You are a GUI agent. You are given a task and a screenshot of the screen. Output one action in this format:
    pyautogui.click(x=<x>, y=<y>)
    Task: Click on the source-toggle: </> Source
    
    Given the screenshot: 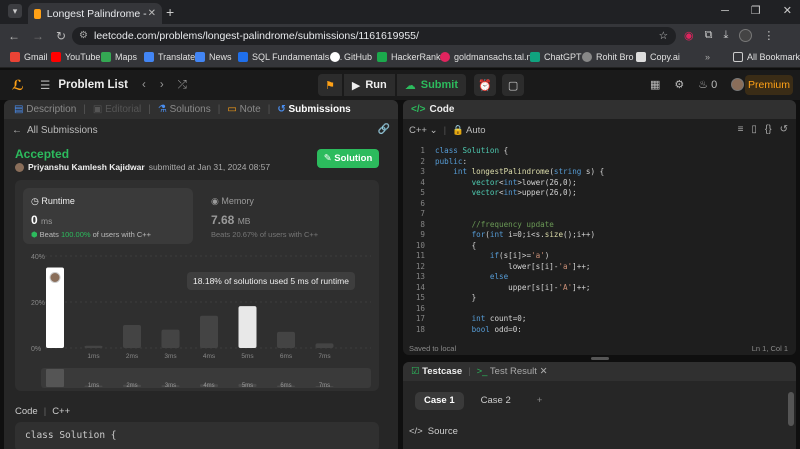 What is the action you would take?
    pyautogui.click(x=433, y=431)
    